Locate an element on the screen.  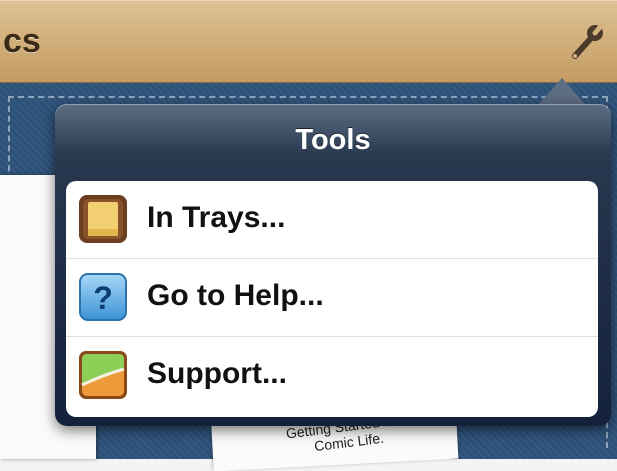
help-question-icon: ? is located at coordinates (103, 297).